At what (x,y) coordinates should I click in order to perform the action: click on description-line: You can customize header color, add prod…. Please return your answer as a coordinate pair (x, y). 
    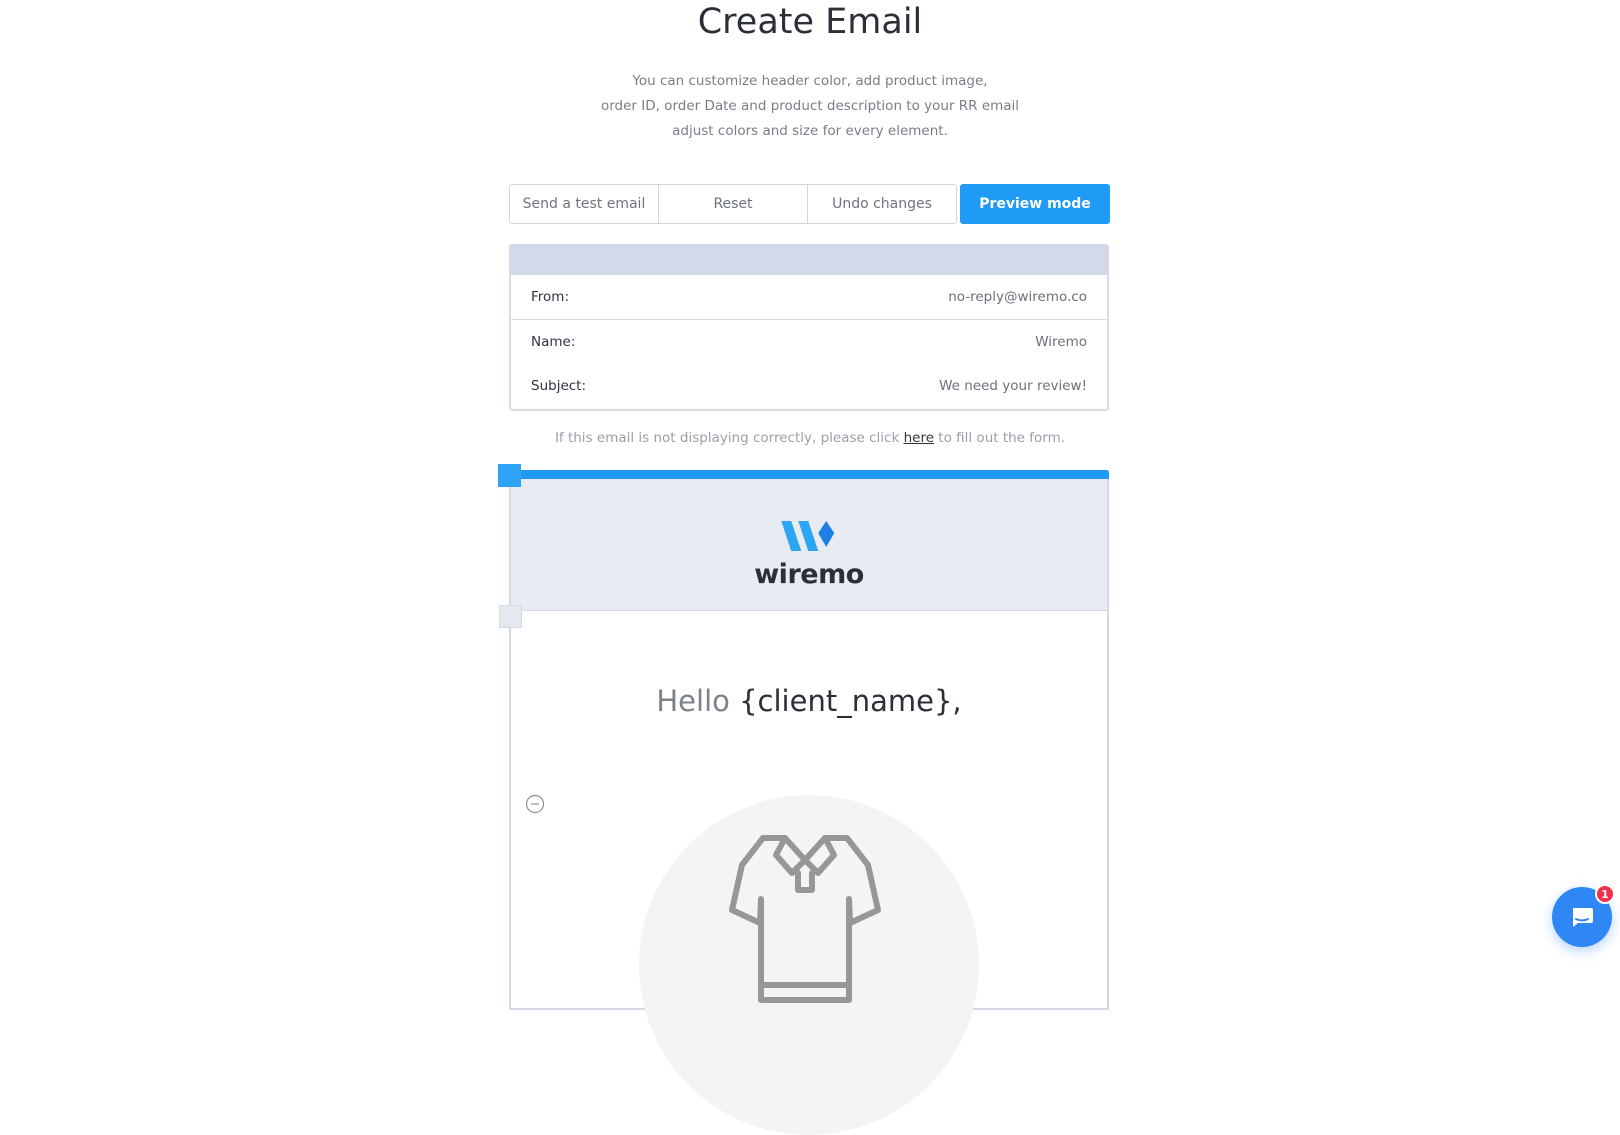
    Looking at the image, I should click on (810, 81).